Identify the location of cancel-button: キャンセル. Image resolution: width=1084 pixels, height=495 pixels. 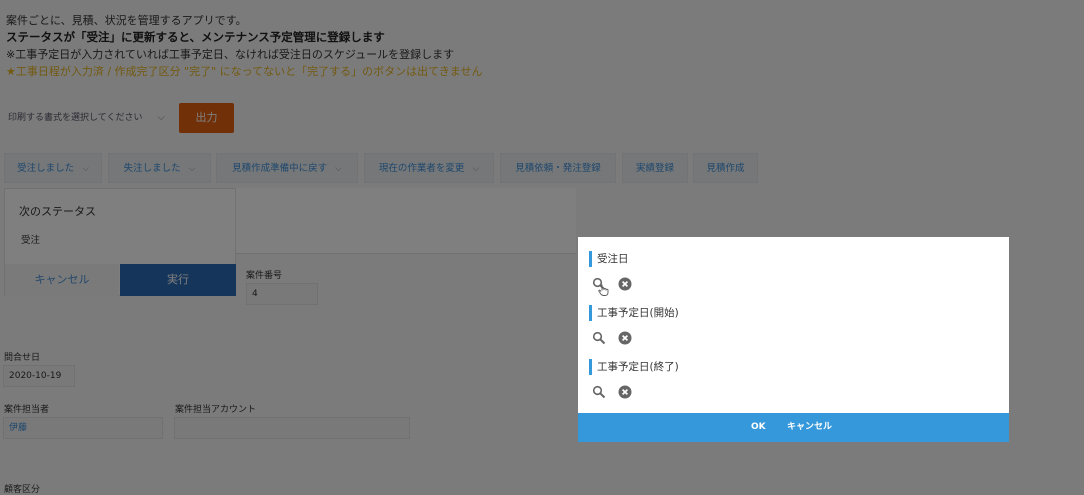
(809, 427).